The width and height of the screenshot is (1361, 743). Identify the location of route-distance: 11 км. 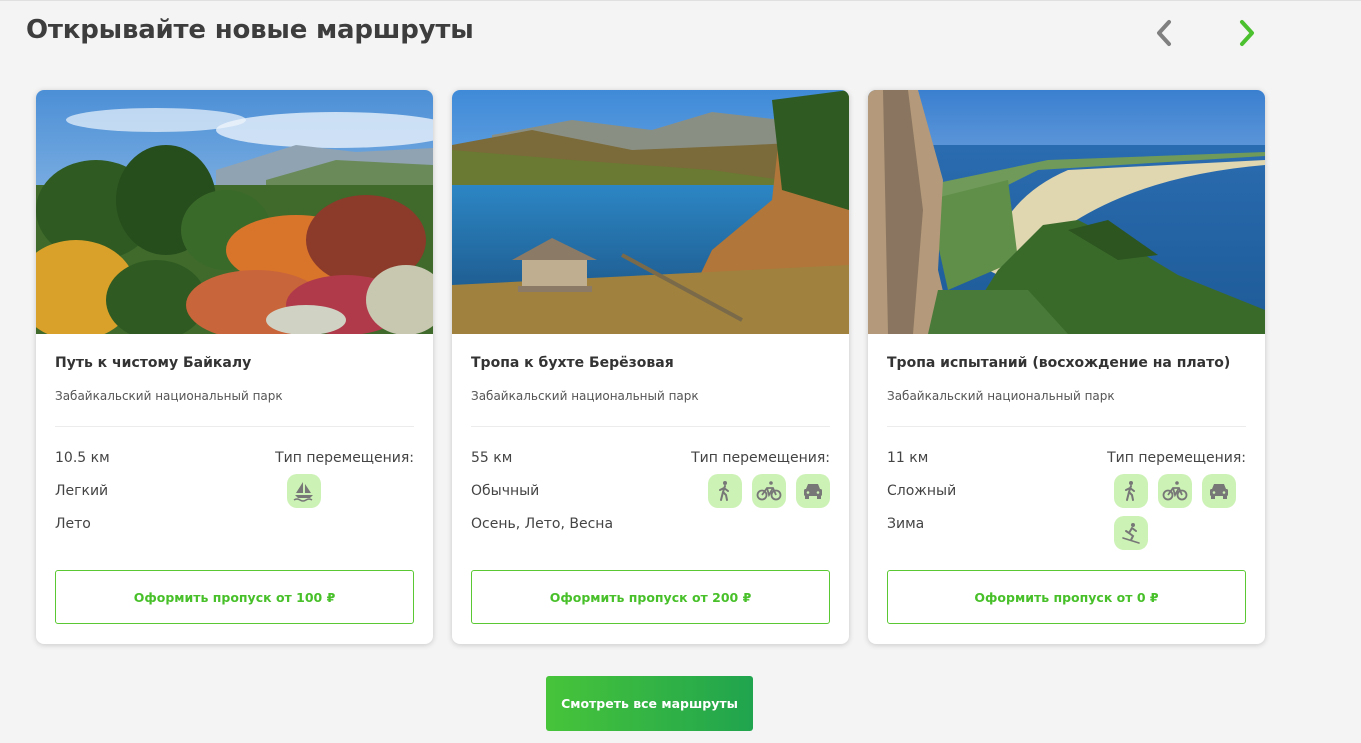
(908, 458).